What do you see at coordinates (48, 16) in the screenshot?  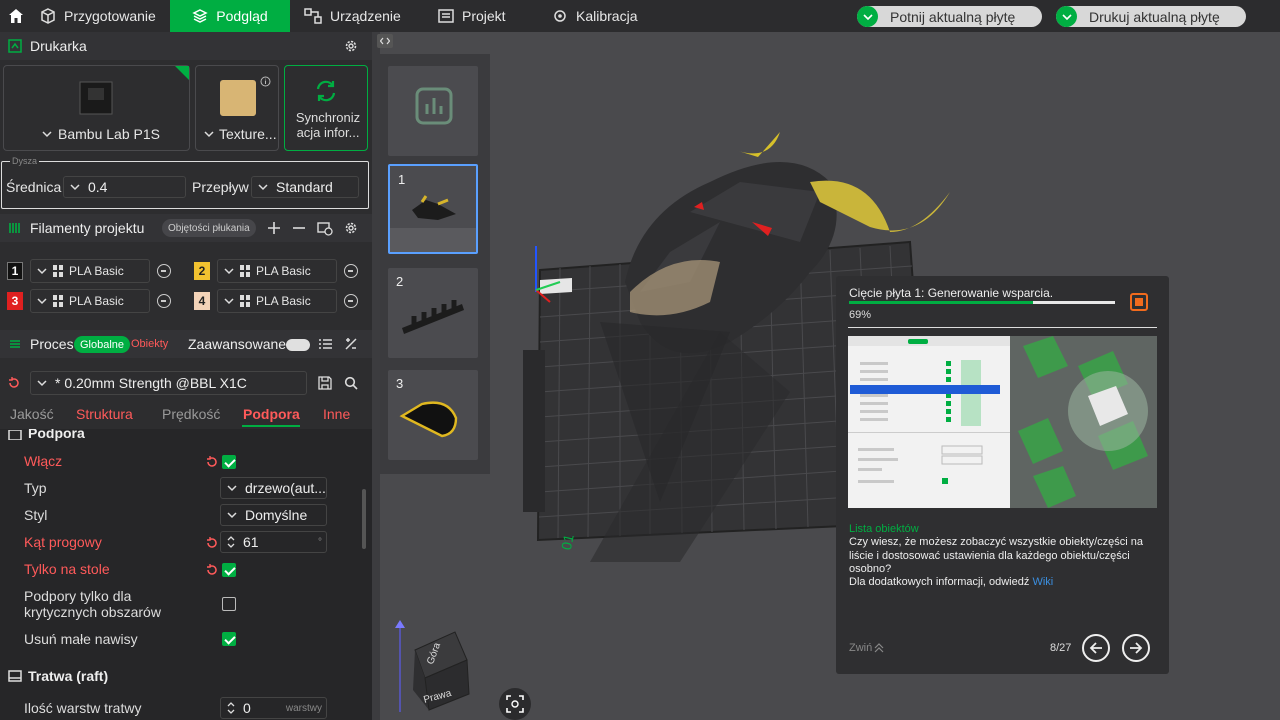 I see `cube-icon` at bounding box center [48, 16].